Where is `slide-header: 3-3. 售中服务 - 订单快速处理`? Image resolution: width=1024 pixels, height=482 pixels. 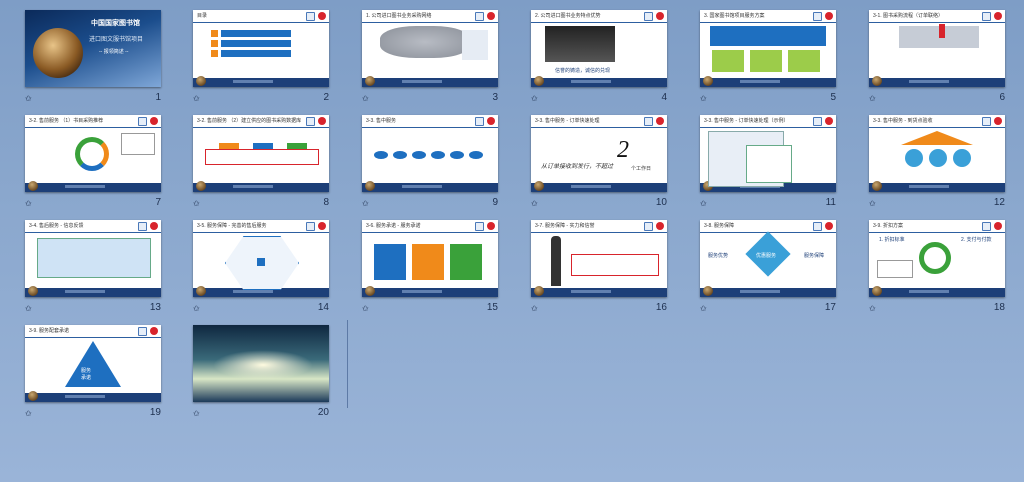 slide-header: 3-3. 售中服务 - 订单快速处理 is located at coordinates (599, 121).